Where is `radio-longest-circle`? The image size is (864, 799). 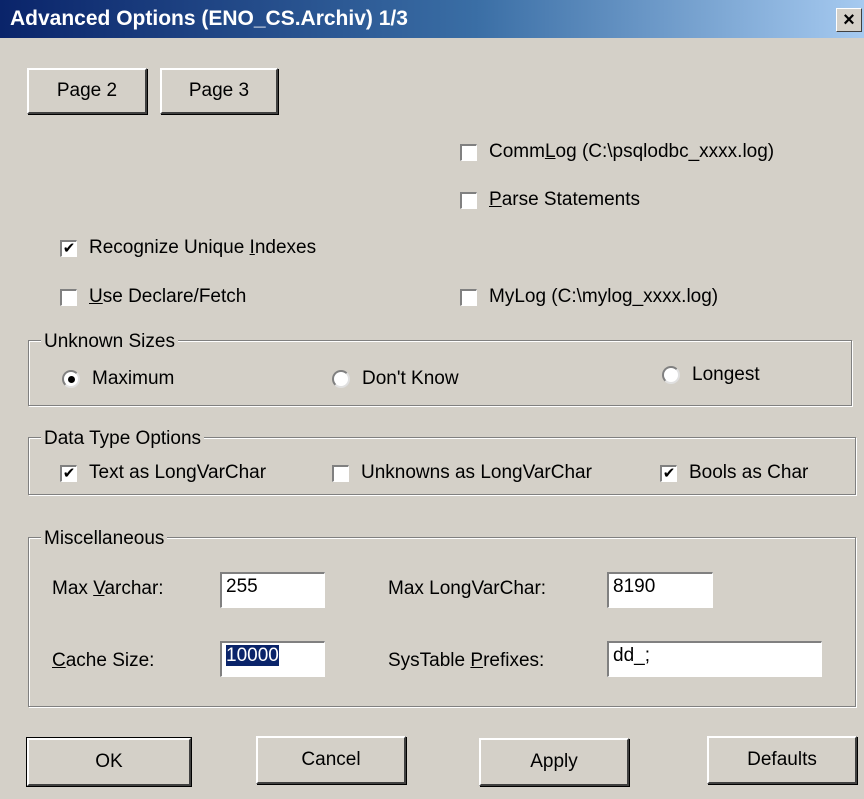
radio-longest-circle is located at coordinates (671, 375).